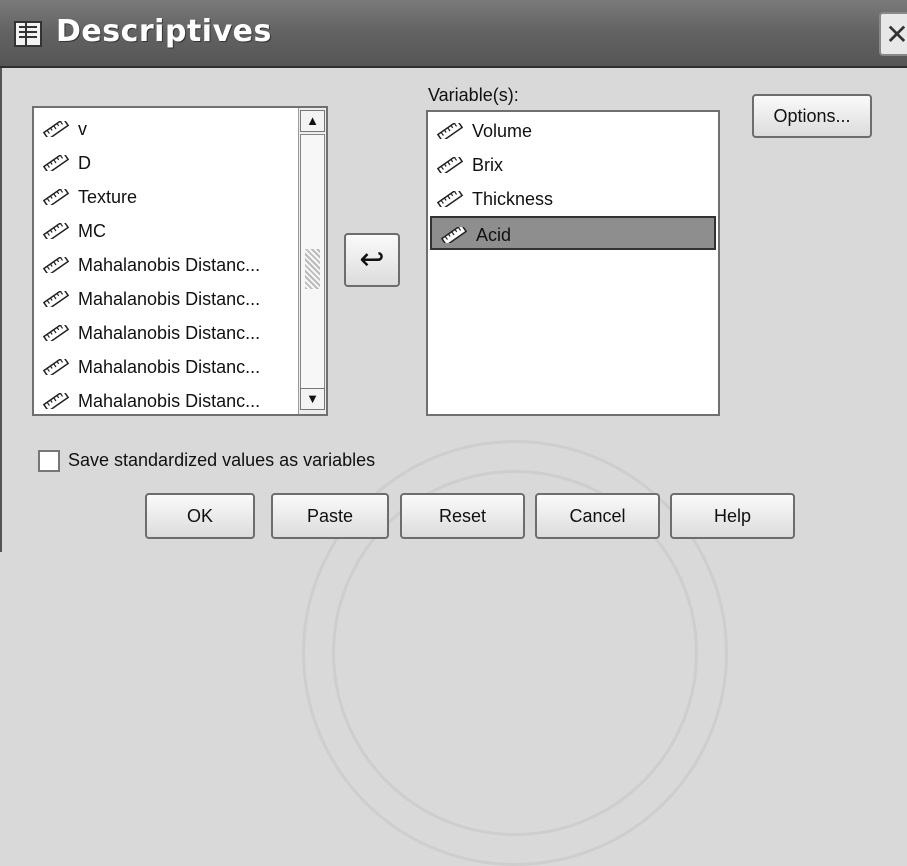  Describe the element at coordinates (573, 165) in the screenshot. I see `list-item: Brix` at that location.